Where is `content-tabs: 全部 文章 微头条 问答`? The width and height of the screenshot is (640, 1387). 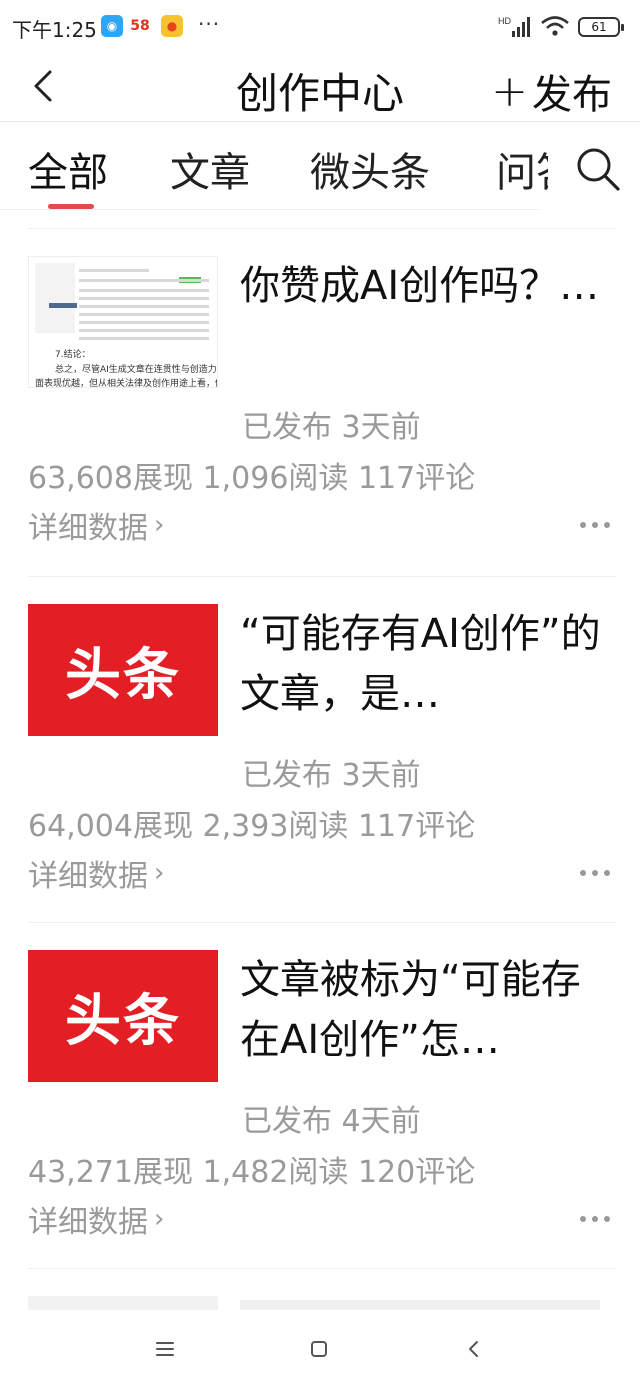 content-tabs: 全部 文章 微头条 问答 is located at coordinates (320, 166).